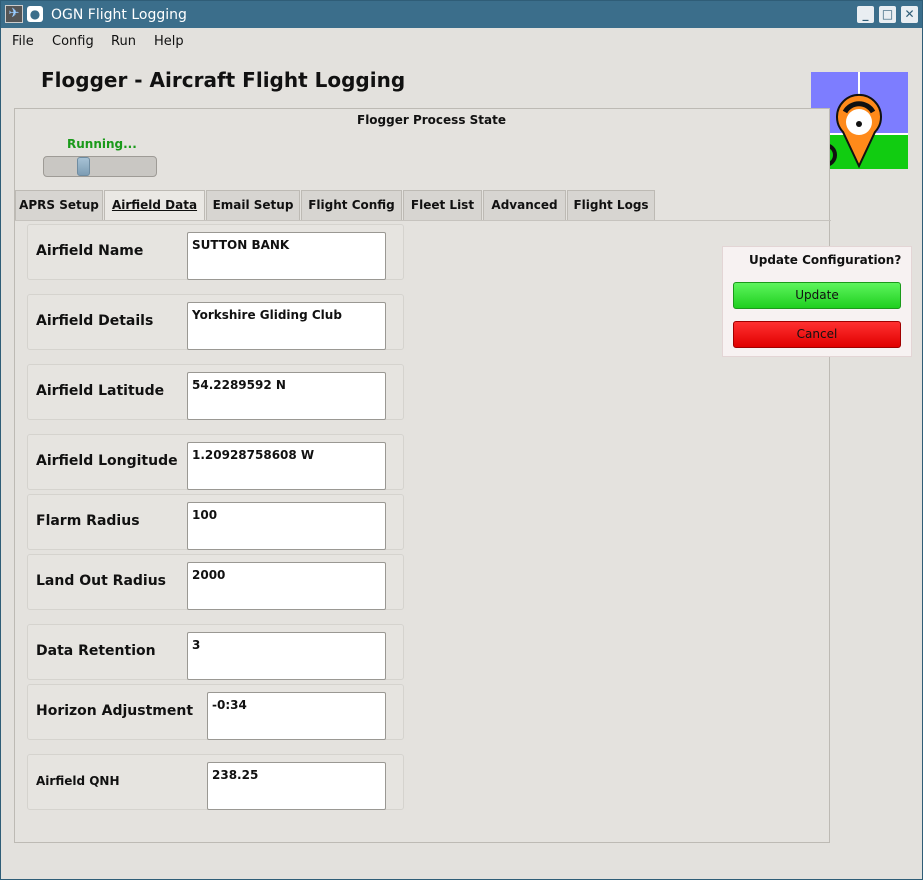 Image resolution: width=923 pixels, height=880 pixels. I want to click on menu-file: File, so click(23, 41).